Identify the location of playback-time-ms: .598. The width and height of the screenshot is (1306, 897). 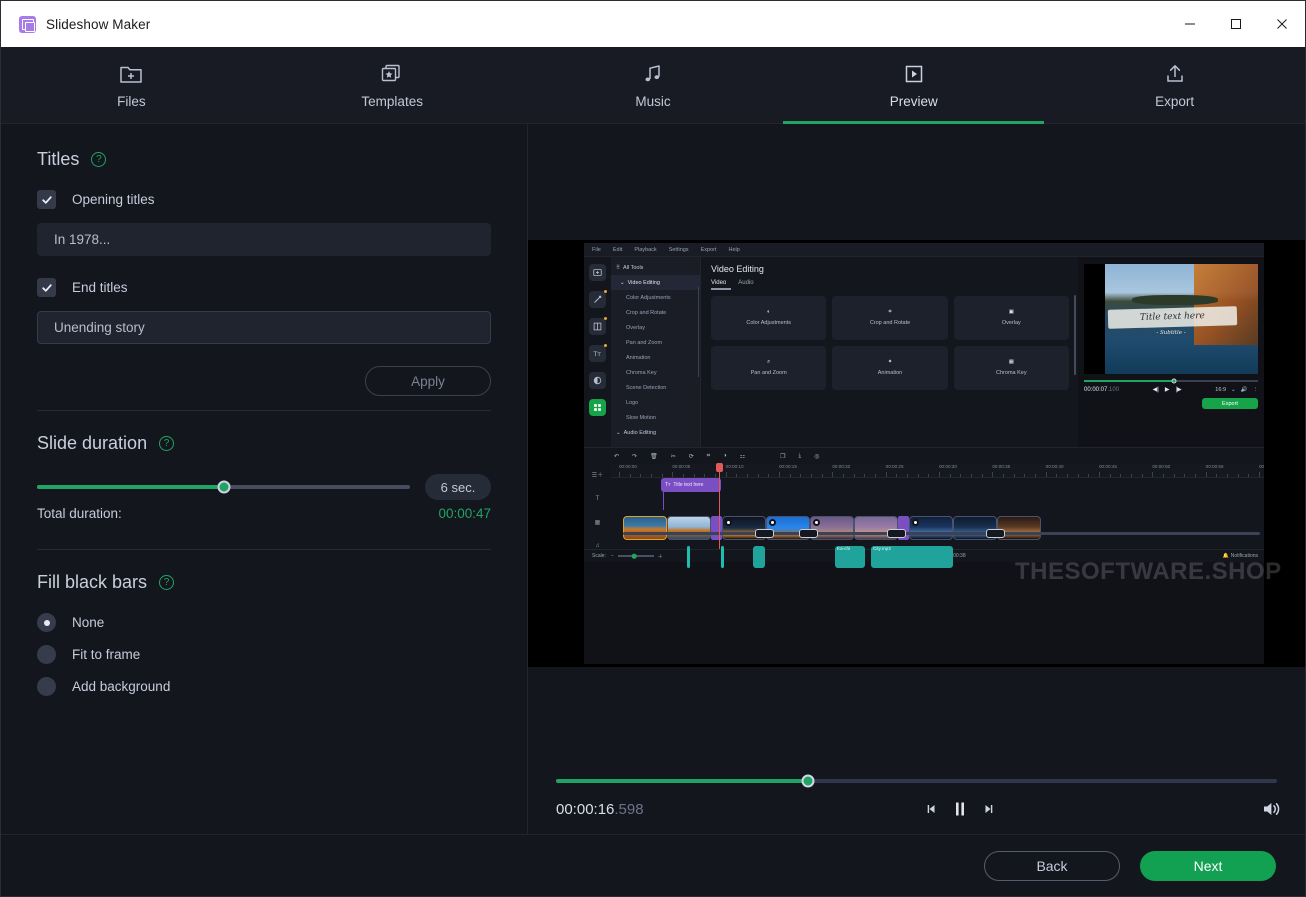
(629, 809).